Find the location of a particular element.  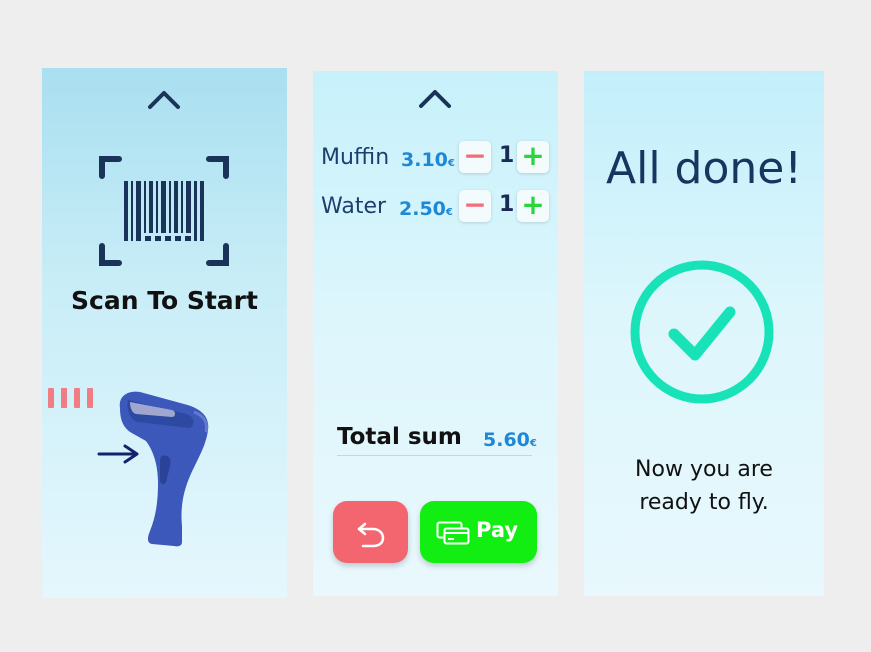

barcode-icon is located at coordinates (164, 211).